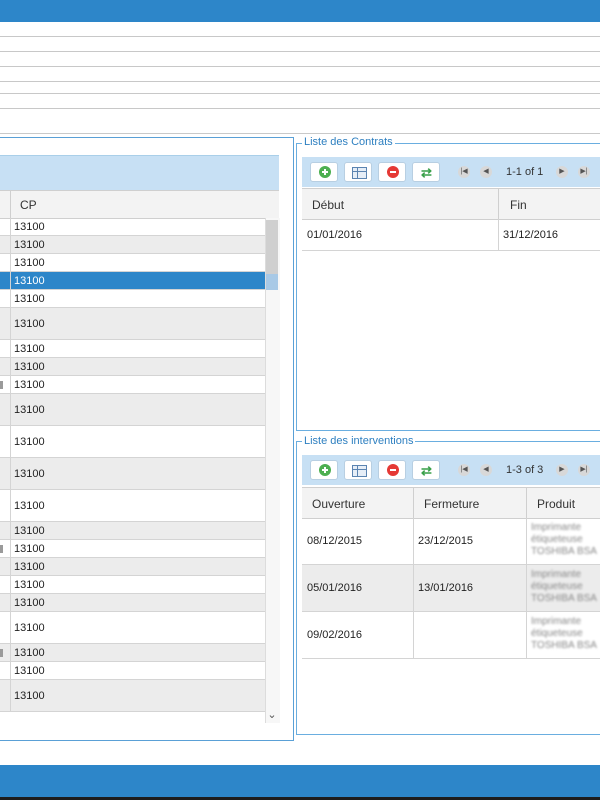 This screenshot has height=800, width=600. Describe the element at coordinates (348, 142) in the screenshot. I see `contrats-legend: Liste des Contrats` at that location.